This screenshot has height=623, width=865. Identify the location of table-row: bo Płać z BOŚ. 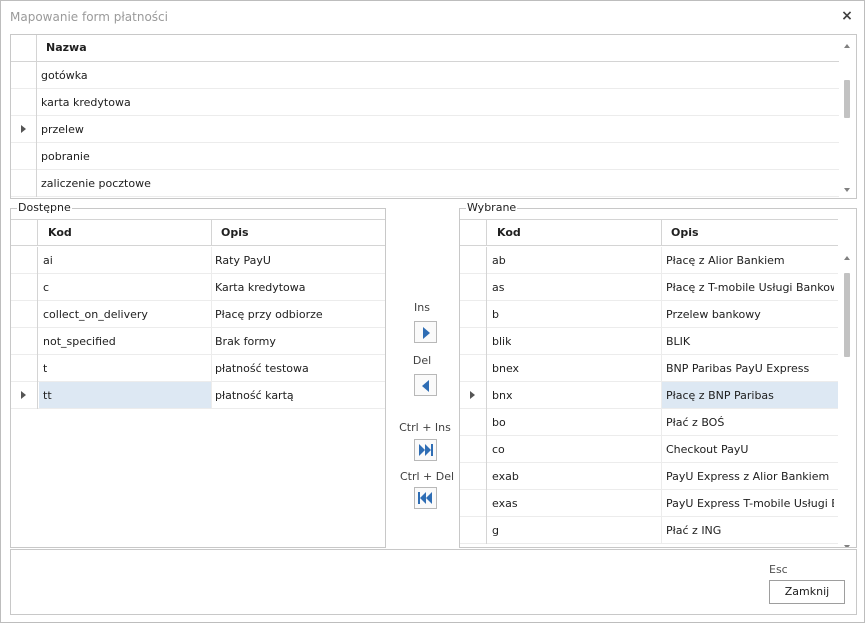
(649, 422).